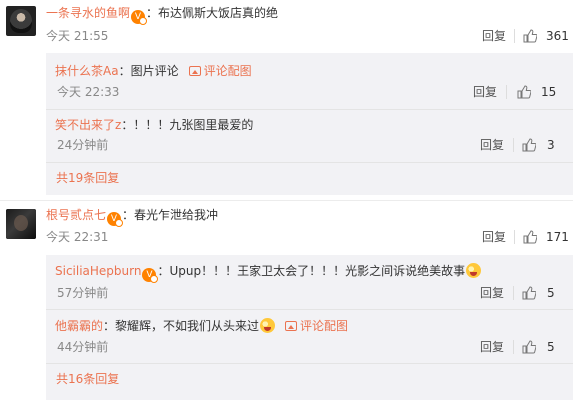 This screenshot has width=573, height=400. Describe the element at coordinates (154, 125) in the screenshot. I see `reply-text: 笑不出来了z：！！！九张图里最爱的` at that location.